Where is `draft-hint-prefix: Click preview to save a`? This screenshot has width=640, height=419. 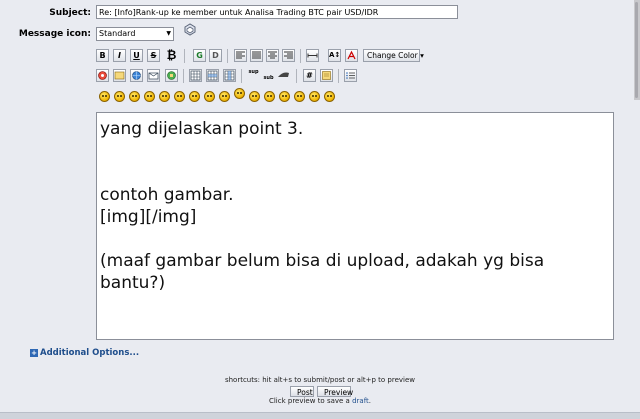 draft-hint-prefix: Click preview to save a is located at coordinates (310, 401).